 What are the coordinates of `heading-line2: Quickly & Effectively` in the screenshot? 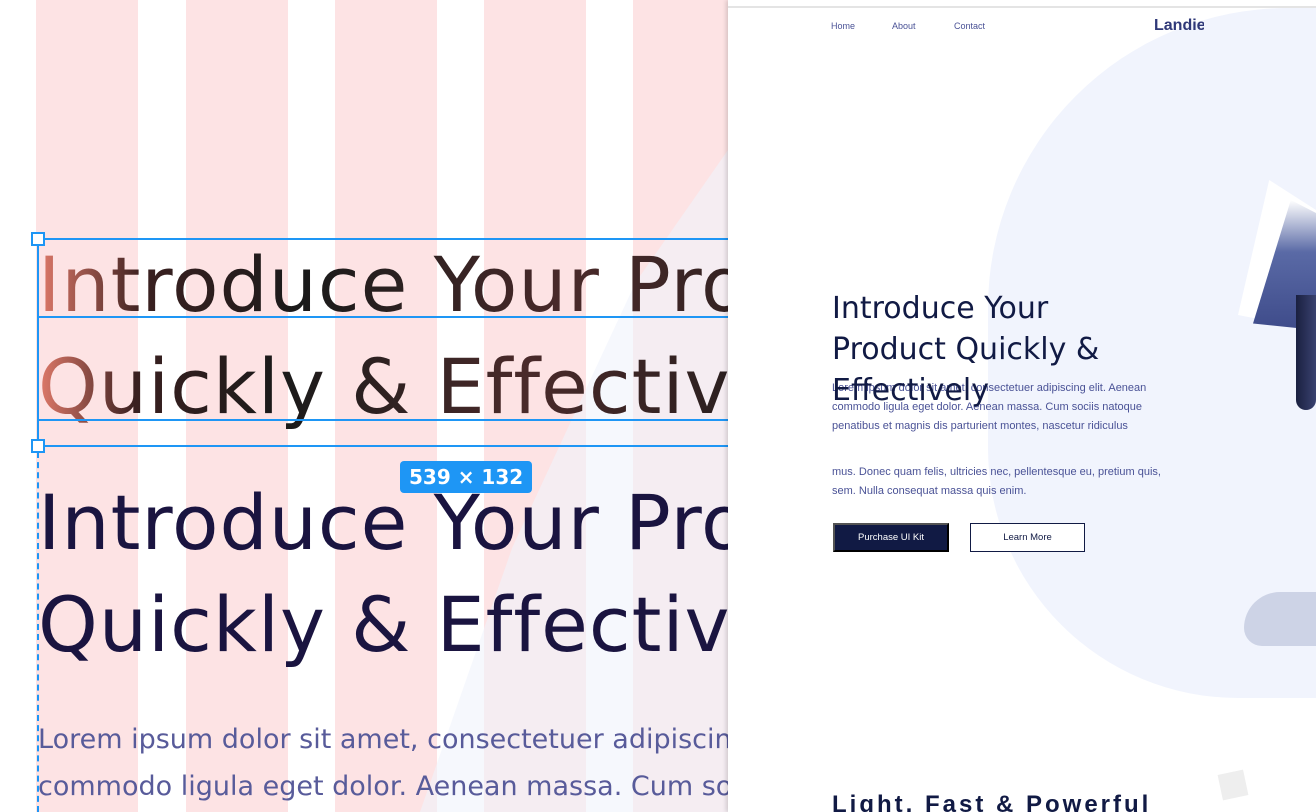 It's located at (383, 625).